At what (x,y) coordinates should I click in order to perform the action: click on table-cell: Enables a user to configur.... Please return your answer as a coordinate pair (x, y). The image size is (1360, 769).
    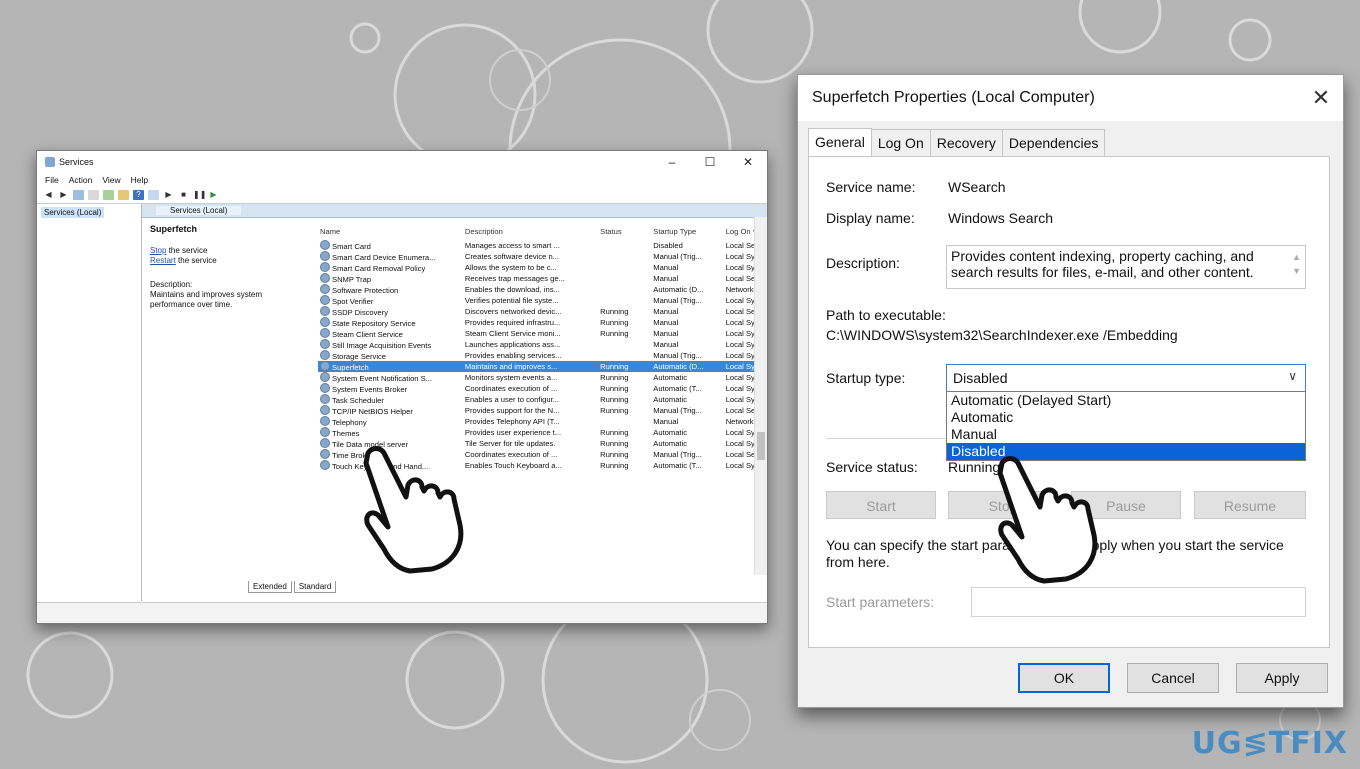
    Looking at the image, I should click on (530, 399).